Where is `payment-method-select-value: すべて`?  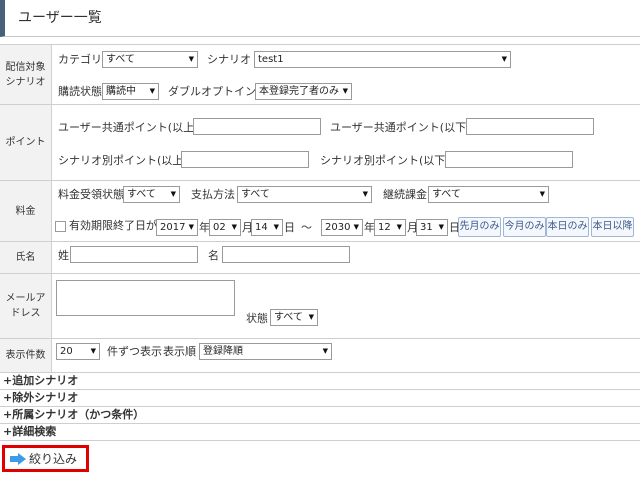
payment-method-select-value: すべて is located at coordinates (255, 194).